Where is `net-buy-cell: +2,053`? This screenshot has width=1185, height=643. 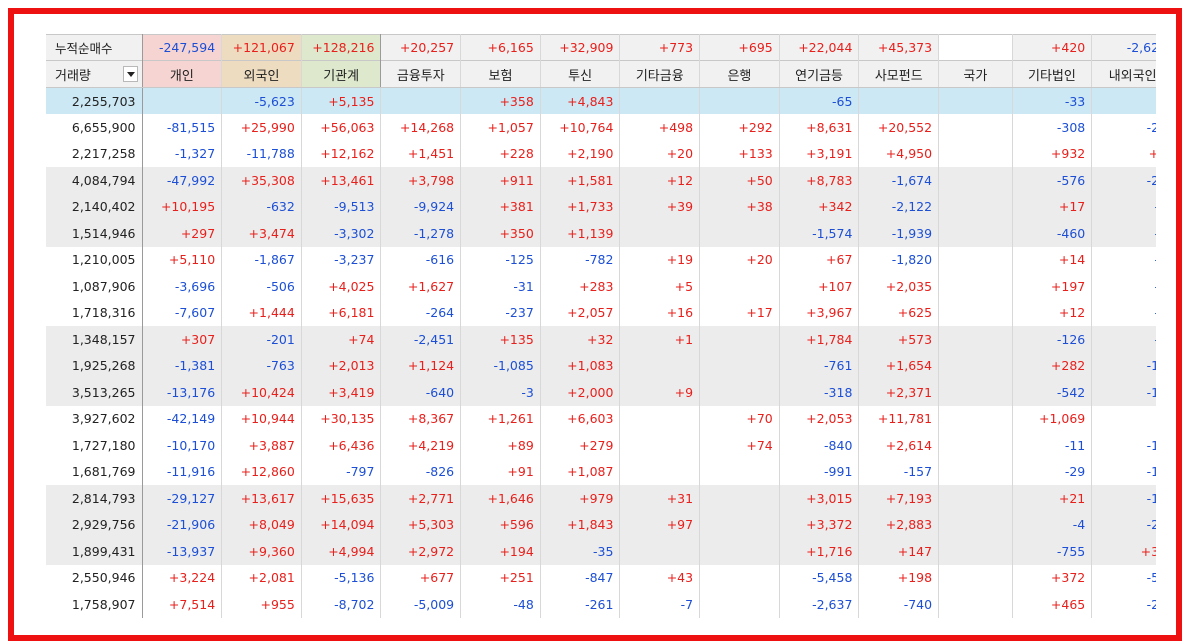 net-buy-cell: +2,053 is located at coordinates (819, 418).